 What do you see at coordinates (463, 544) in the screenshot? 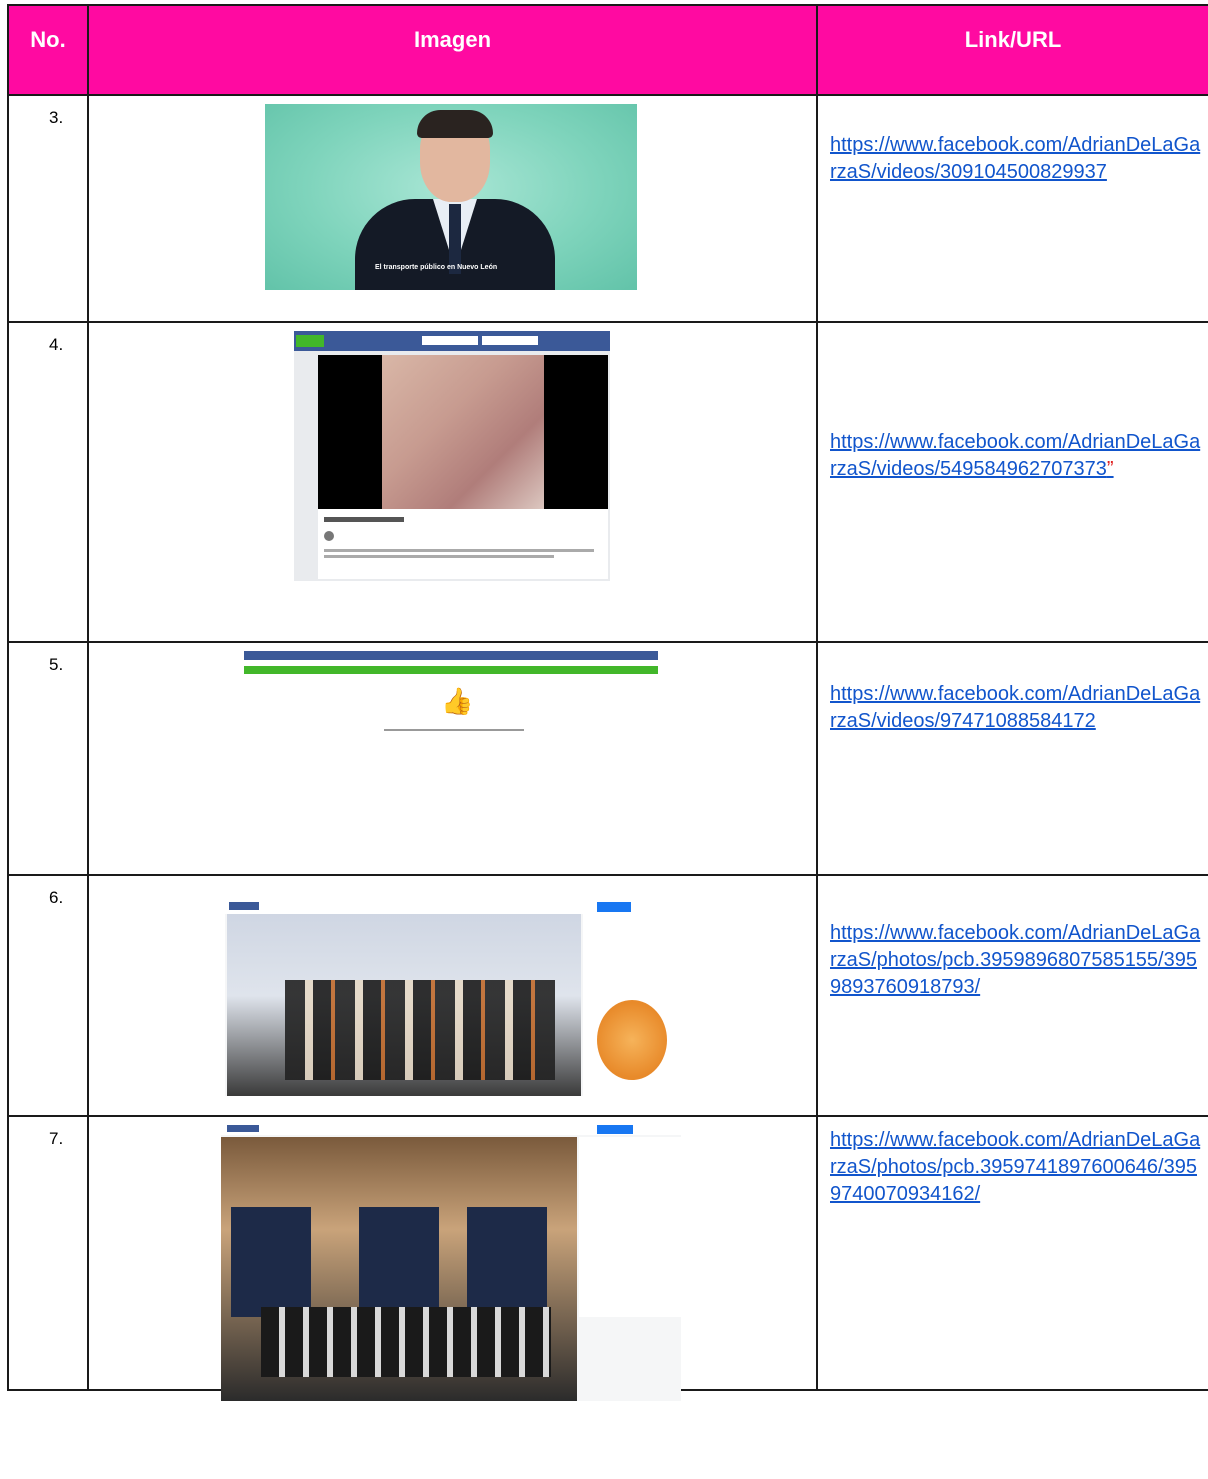
I see `post-card` at bounding box center [463, 544].